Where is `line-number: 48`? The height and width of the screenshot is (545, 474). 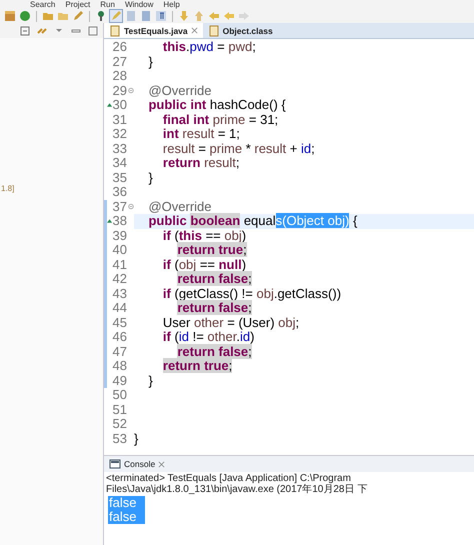 line-number: 48 is located at coordinates (120, 366).